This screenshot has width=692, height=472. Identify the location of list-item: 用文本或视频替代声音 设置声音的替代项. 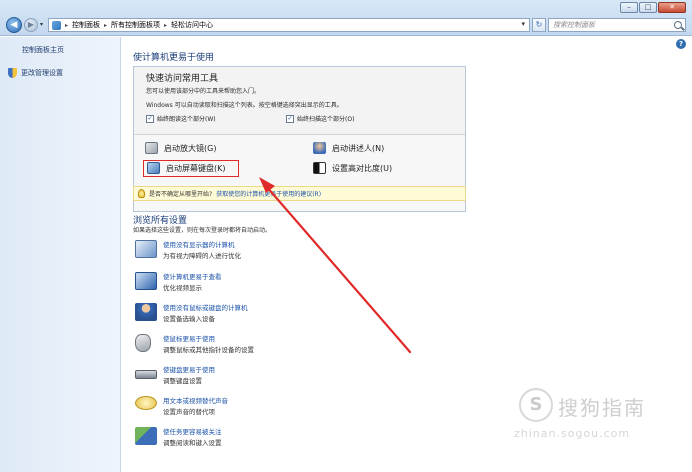
(285, 408).